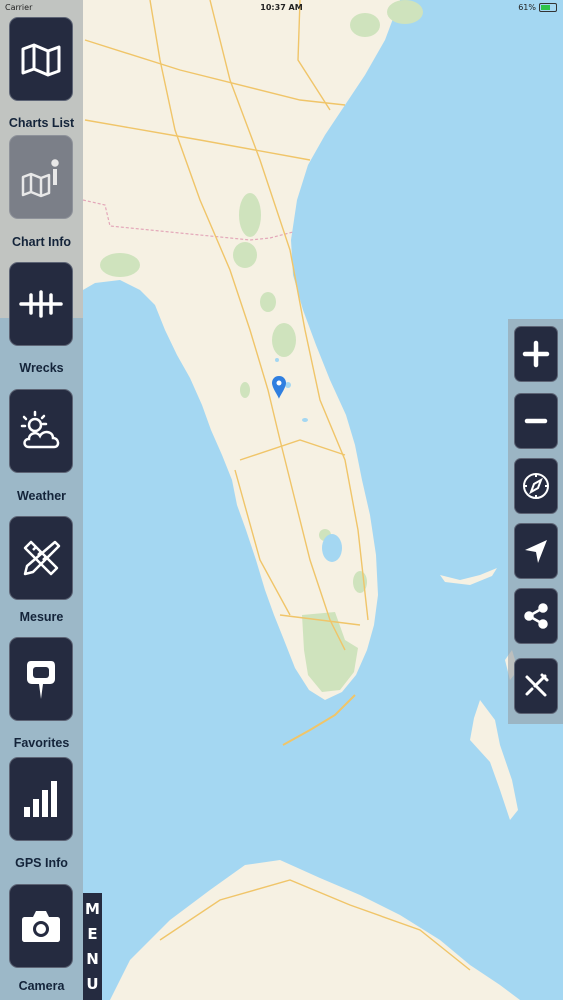  I want to click on wreck-symbol-icon, so click(41, 304).